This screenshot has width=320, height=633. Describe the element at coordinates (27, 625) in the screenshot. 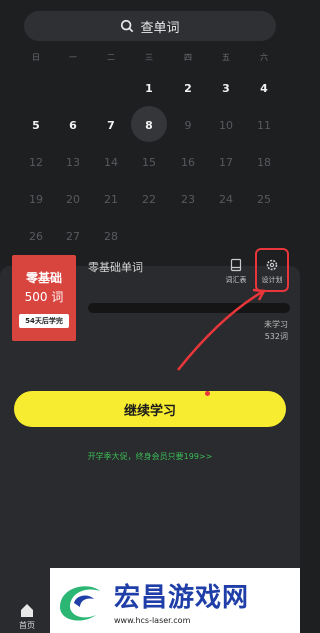

I see `tab-home-label: 首页` at that location.